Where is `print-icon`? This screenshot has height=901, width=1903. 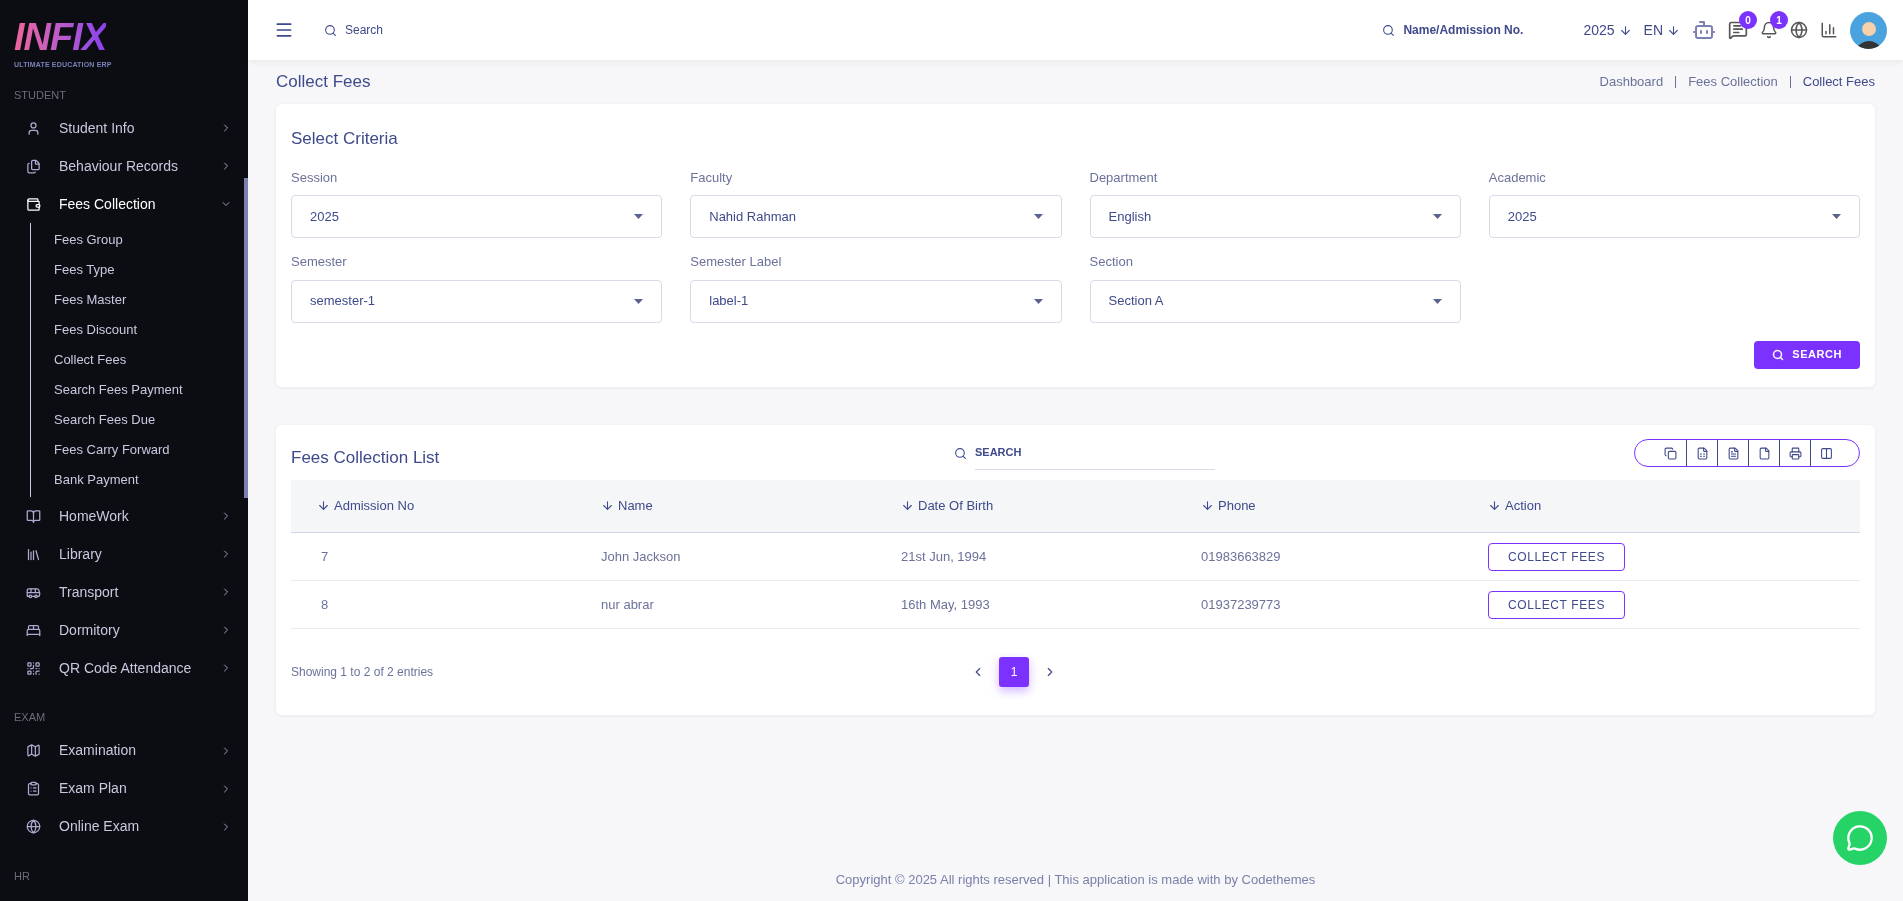
print-icon is located at coordinates (1795, 453).